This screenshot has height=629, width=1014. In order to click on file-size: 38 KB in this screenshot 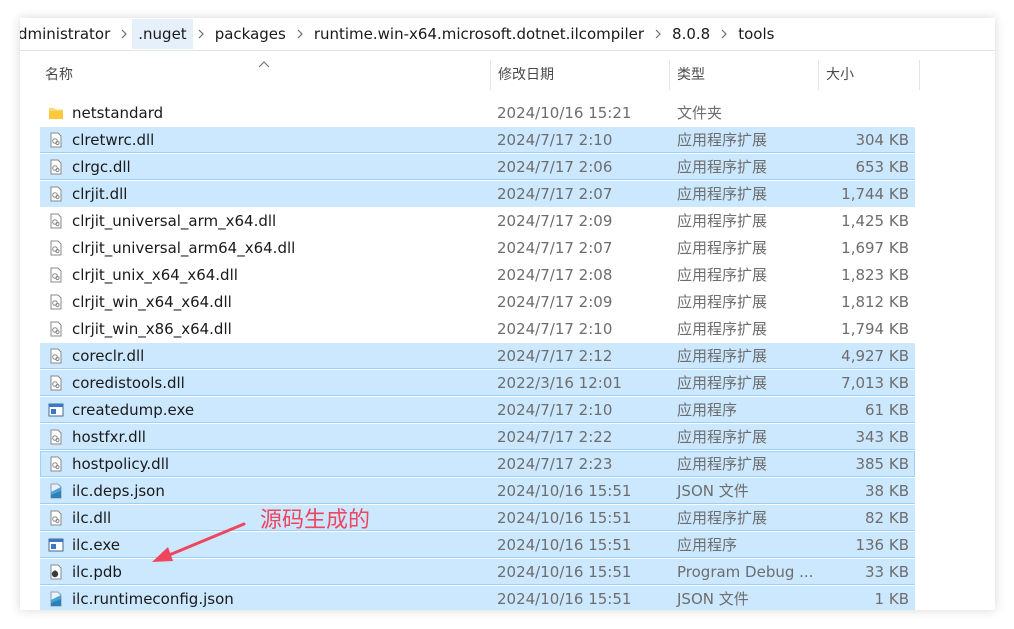, I will do `click(887, 491)`.